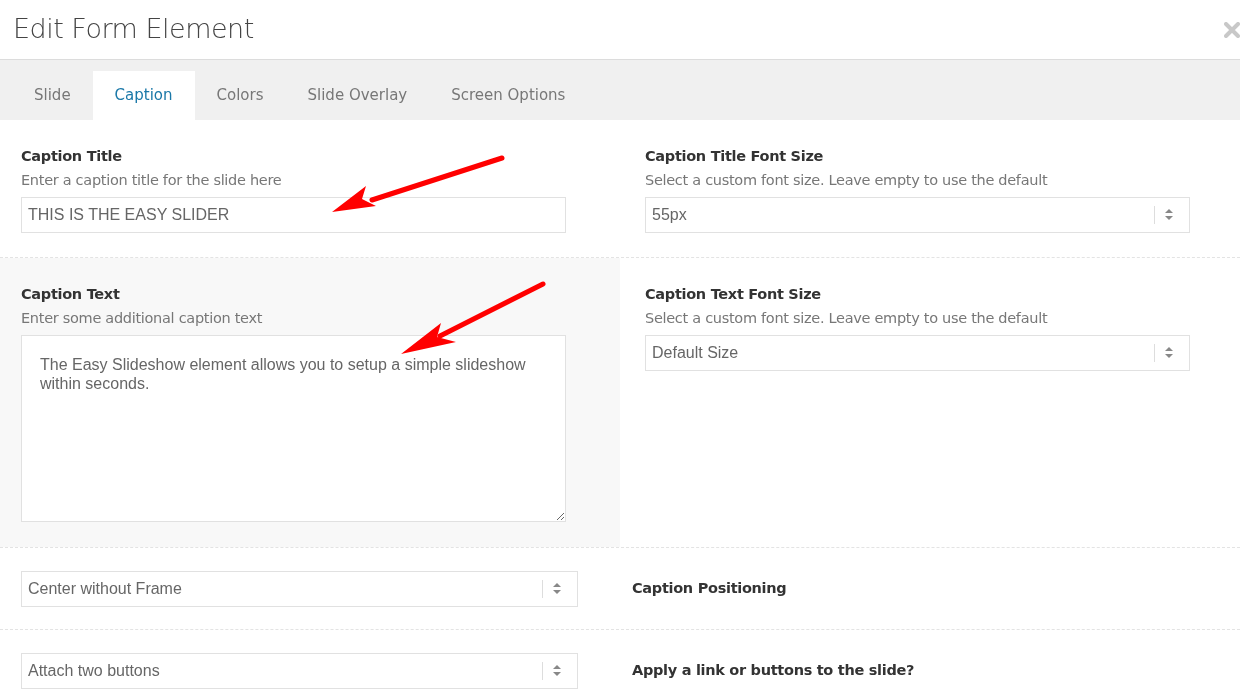  I want to click on select-field: Default Size, so click(917, 352).